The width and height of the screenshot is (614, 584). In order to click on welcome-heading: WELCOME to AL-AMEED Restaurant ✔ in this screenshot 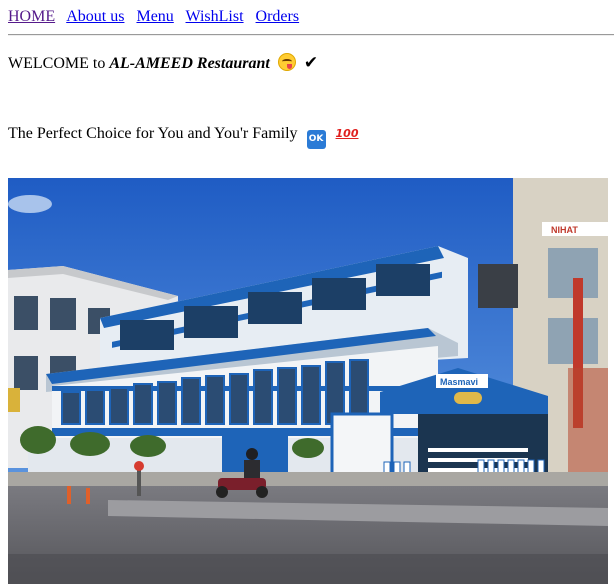, I will do `click(163, 63)`.